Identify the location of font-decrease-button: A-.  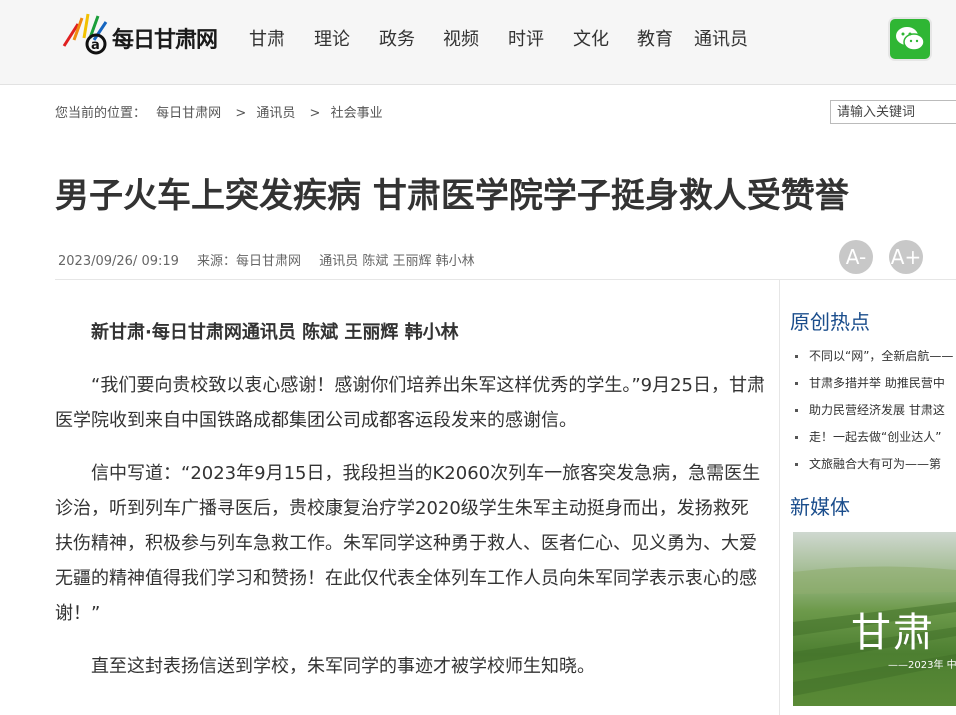
(856, 257).